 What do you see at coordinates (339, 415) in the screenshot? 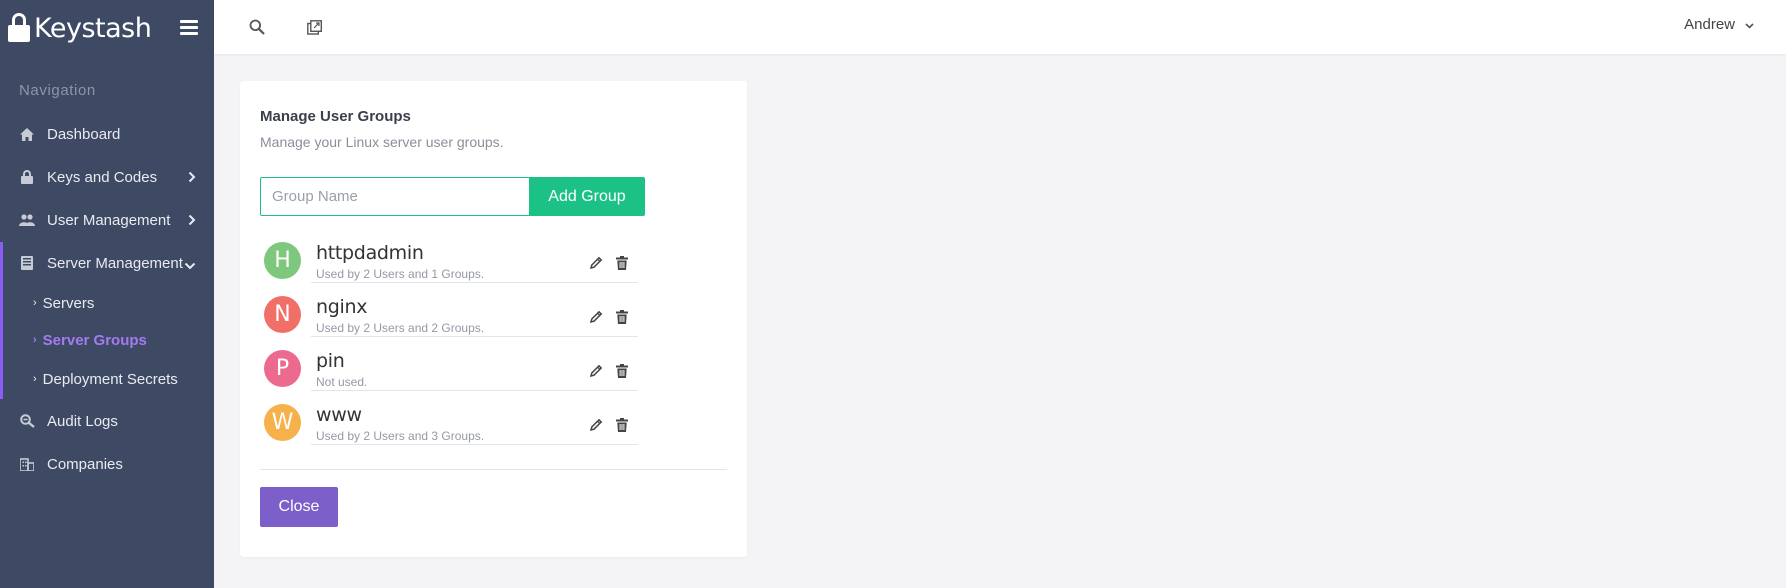
I see `group-name: www` at bounding box center [339, 415].